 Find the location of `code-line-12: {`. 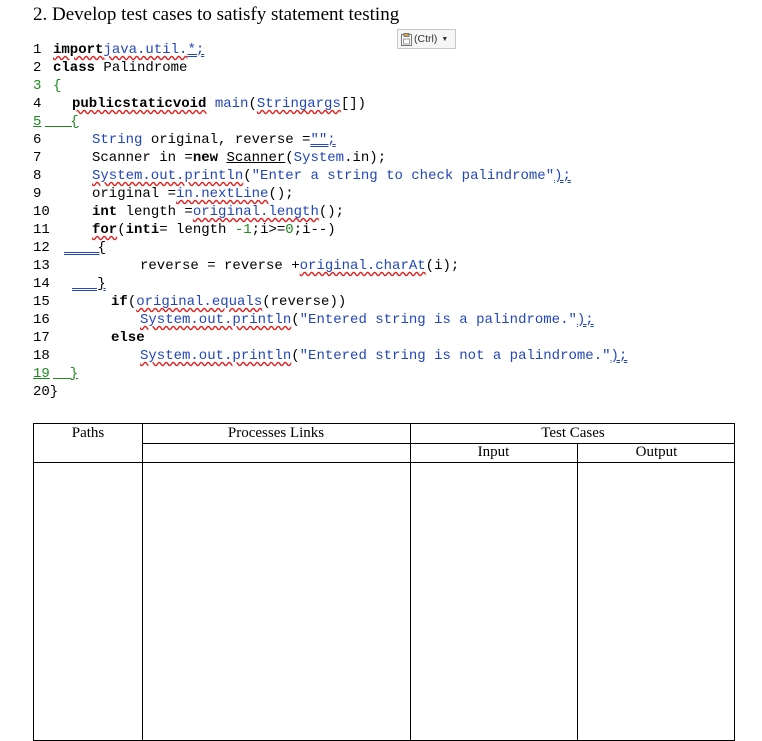

code-line-12: { is located at coordinates (85, 248).